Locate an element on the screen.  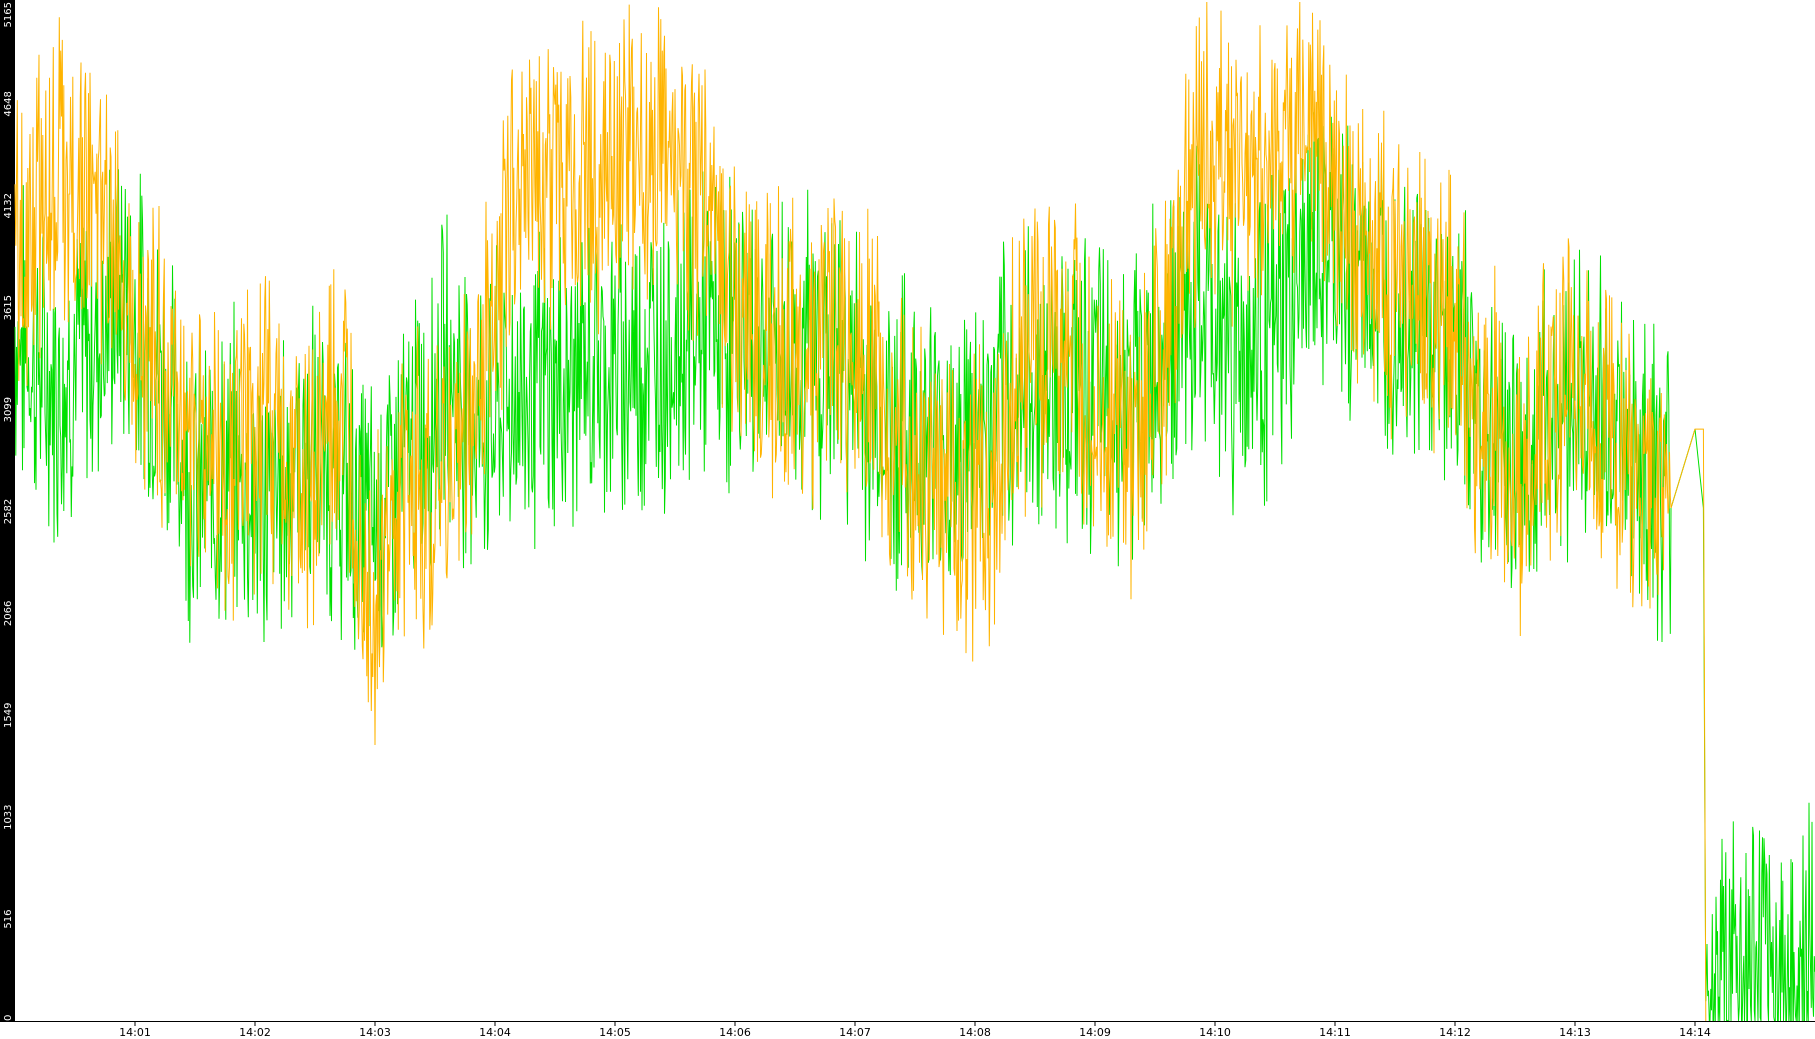
y-tick-label: 4132 is located at coordinates (8, 205).